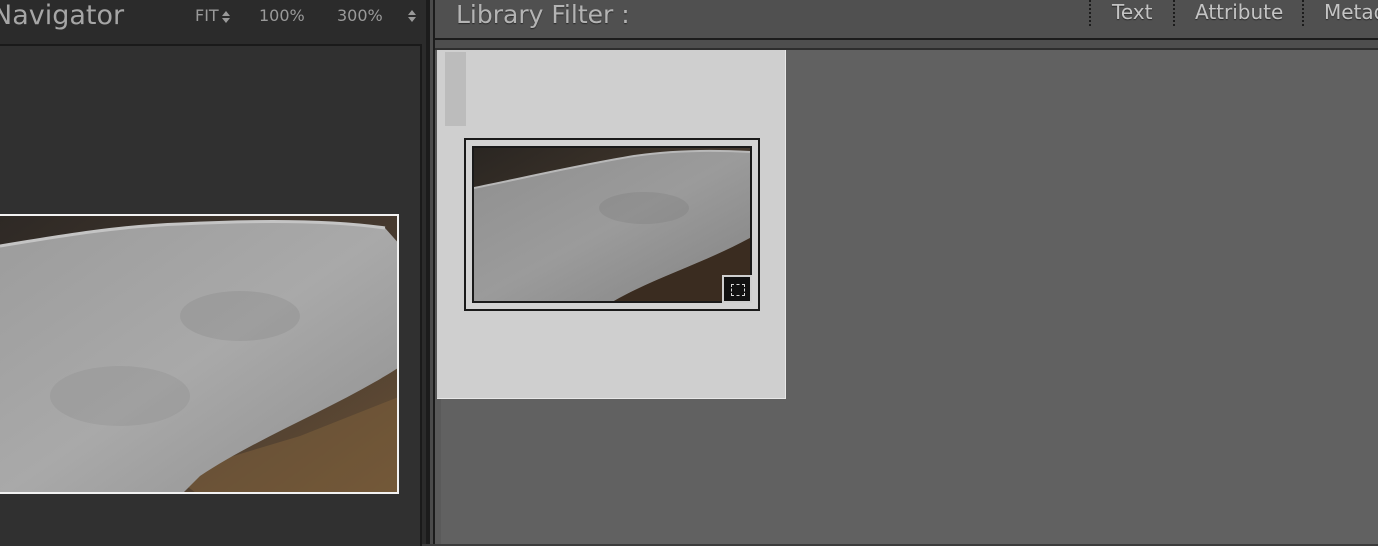 This screenshot has width=1378, height=546. I want to click on navigator-preview-image, so click(199, 354).